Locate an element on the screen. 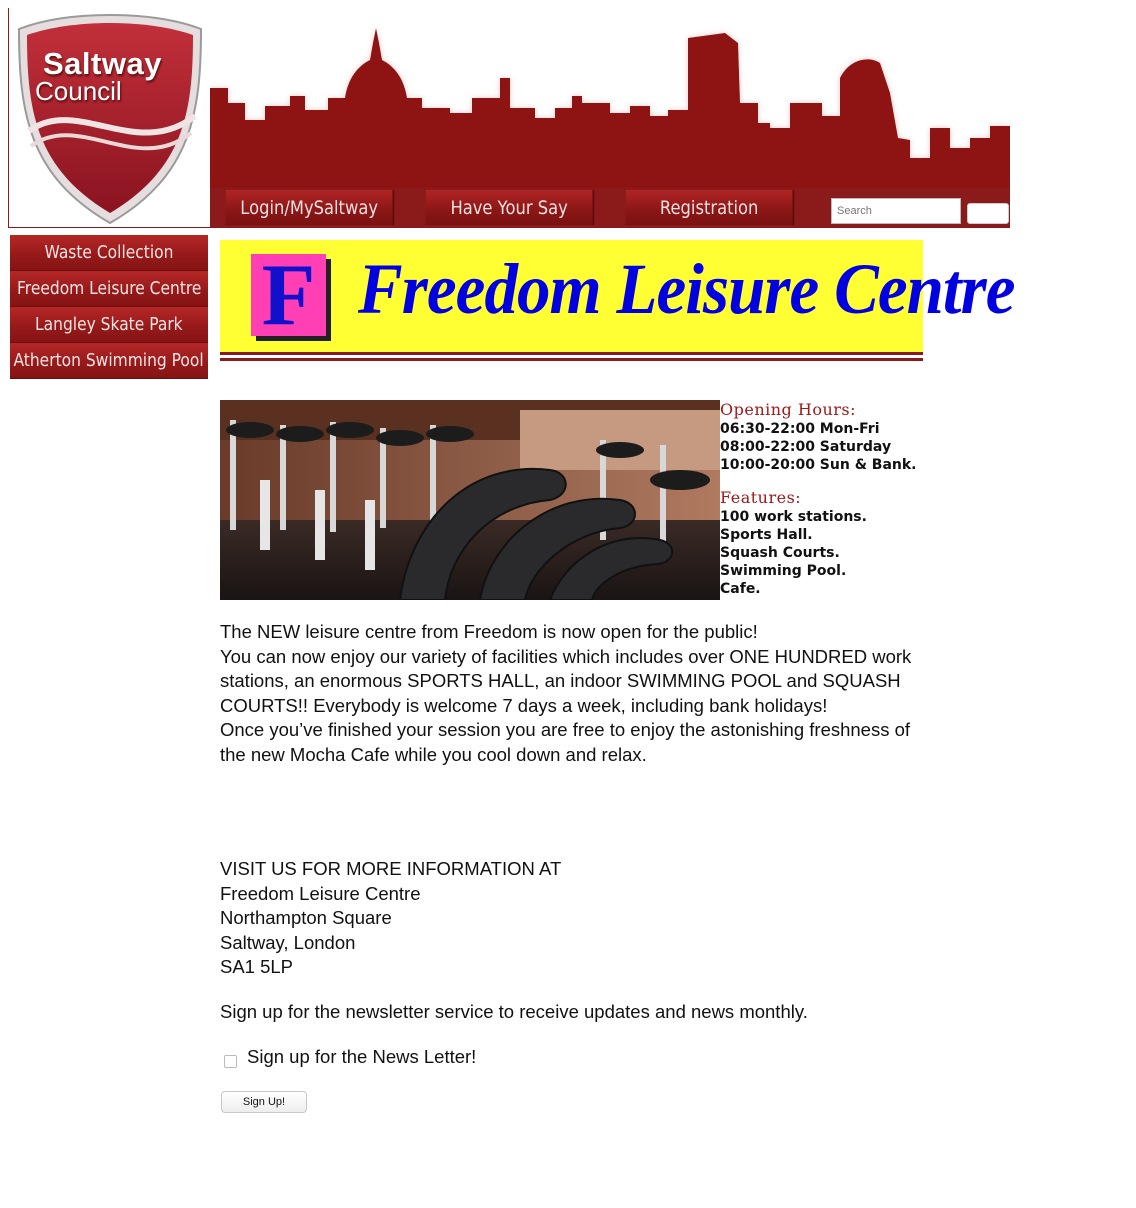 This screenshot has height=1208, width=1136. sidebar-item-label: Freedom Leisure Centre is located at coordinates (109, 288).